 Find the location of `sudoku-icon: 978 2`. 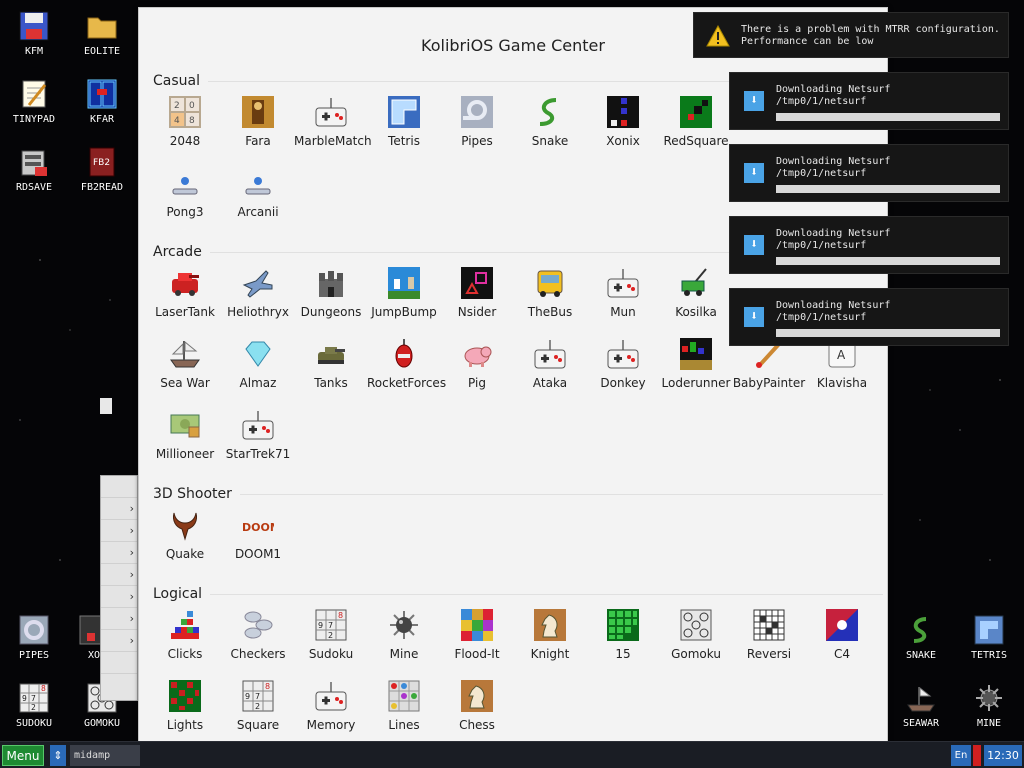

sudoku-icon: 978 2 is located at coordinates (331, 625).